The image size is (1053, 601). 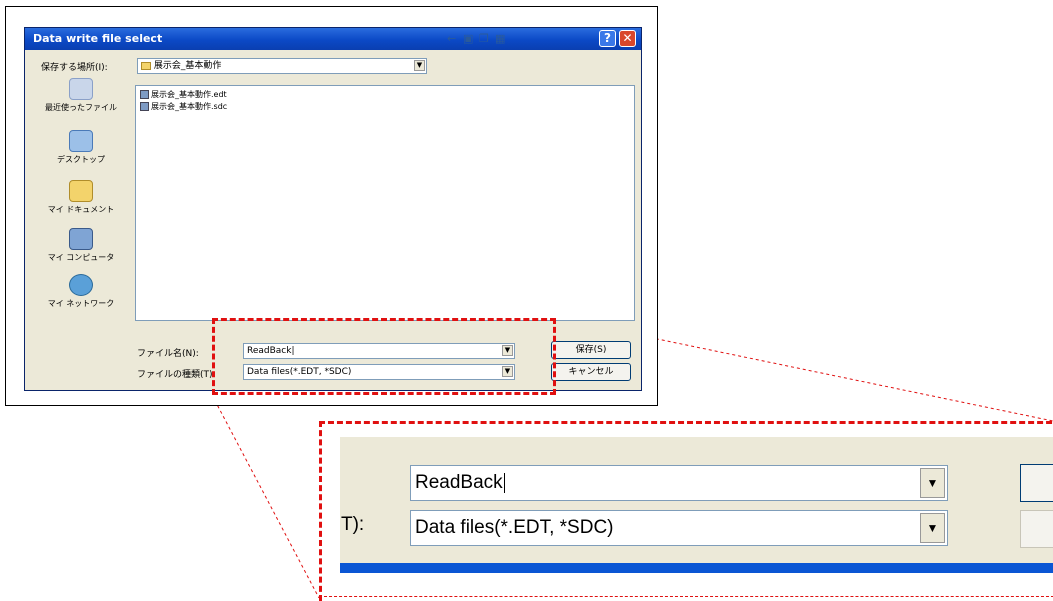 What do you see at coordinates (353, 524) in the screenshot?
I see `zoom-filetype-label: T):` at bounding box center [353, 524].